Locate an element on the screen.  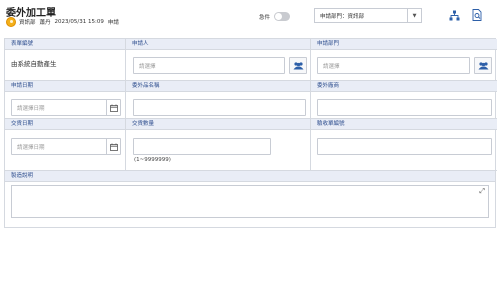
cell-delivery-date: 交貨日期 請選擇日期 is located at coordinates (65, 145).